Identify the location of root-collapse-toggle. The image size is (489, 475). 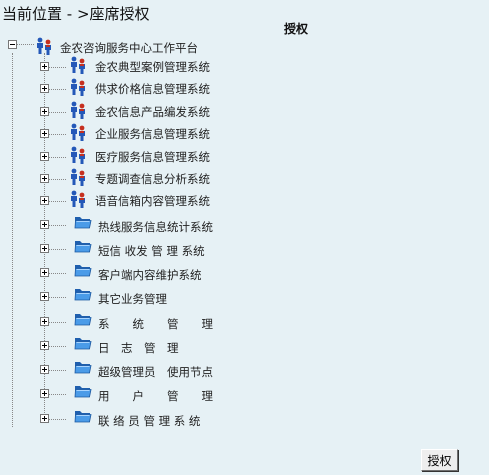
(12, 44).